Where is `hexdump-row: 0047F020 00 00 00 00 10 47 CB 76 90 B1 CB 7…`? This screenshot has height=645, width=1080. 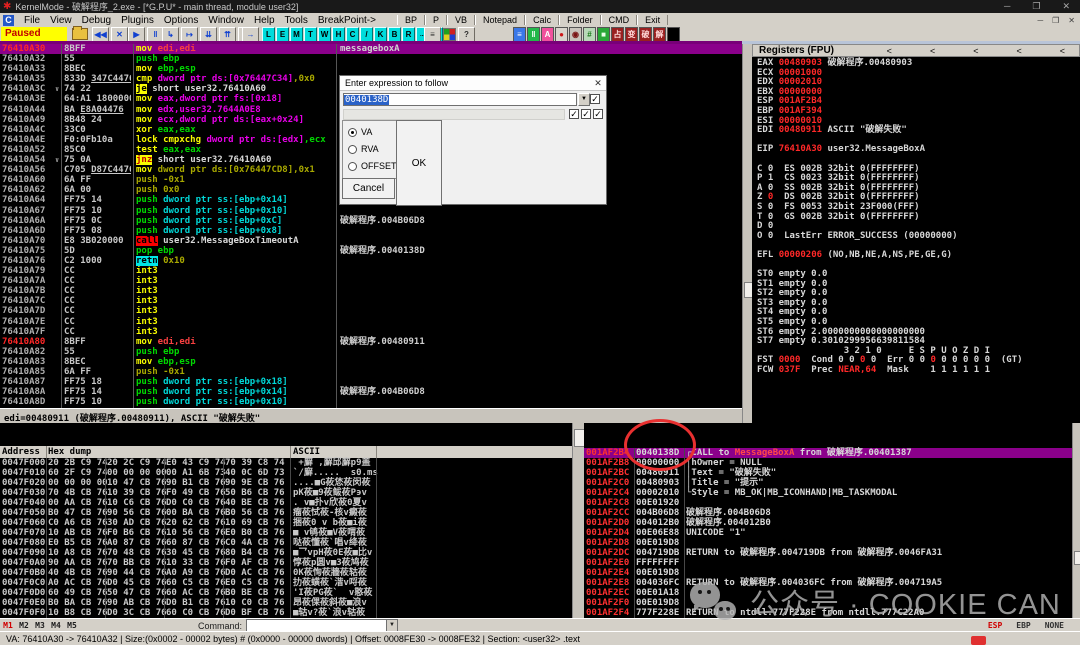 hexdump-row: 0047F020 00 00 00 00 10 47 CB 76 90 B1 CB 7… is located at coordinates (286, 483).